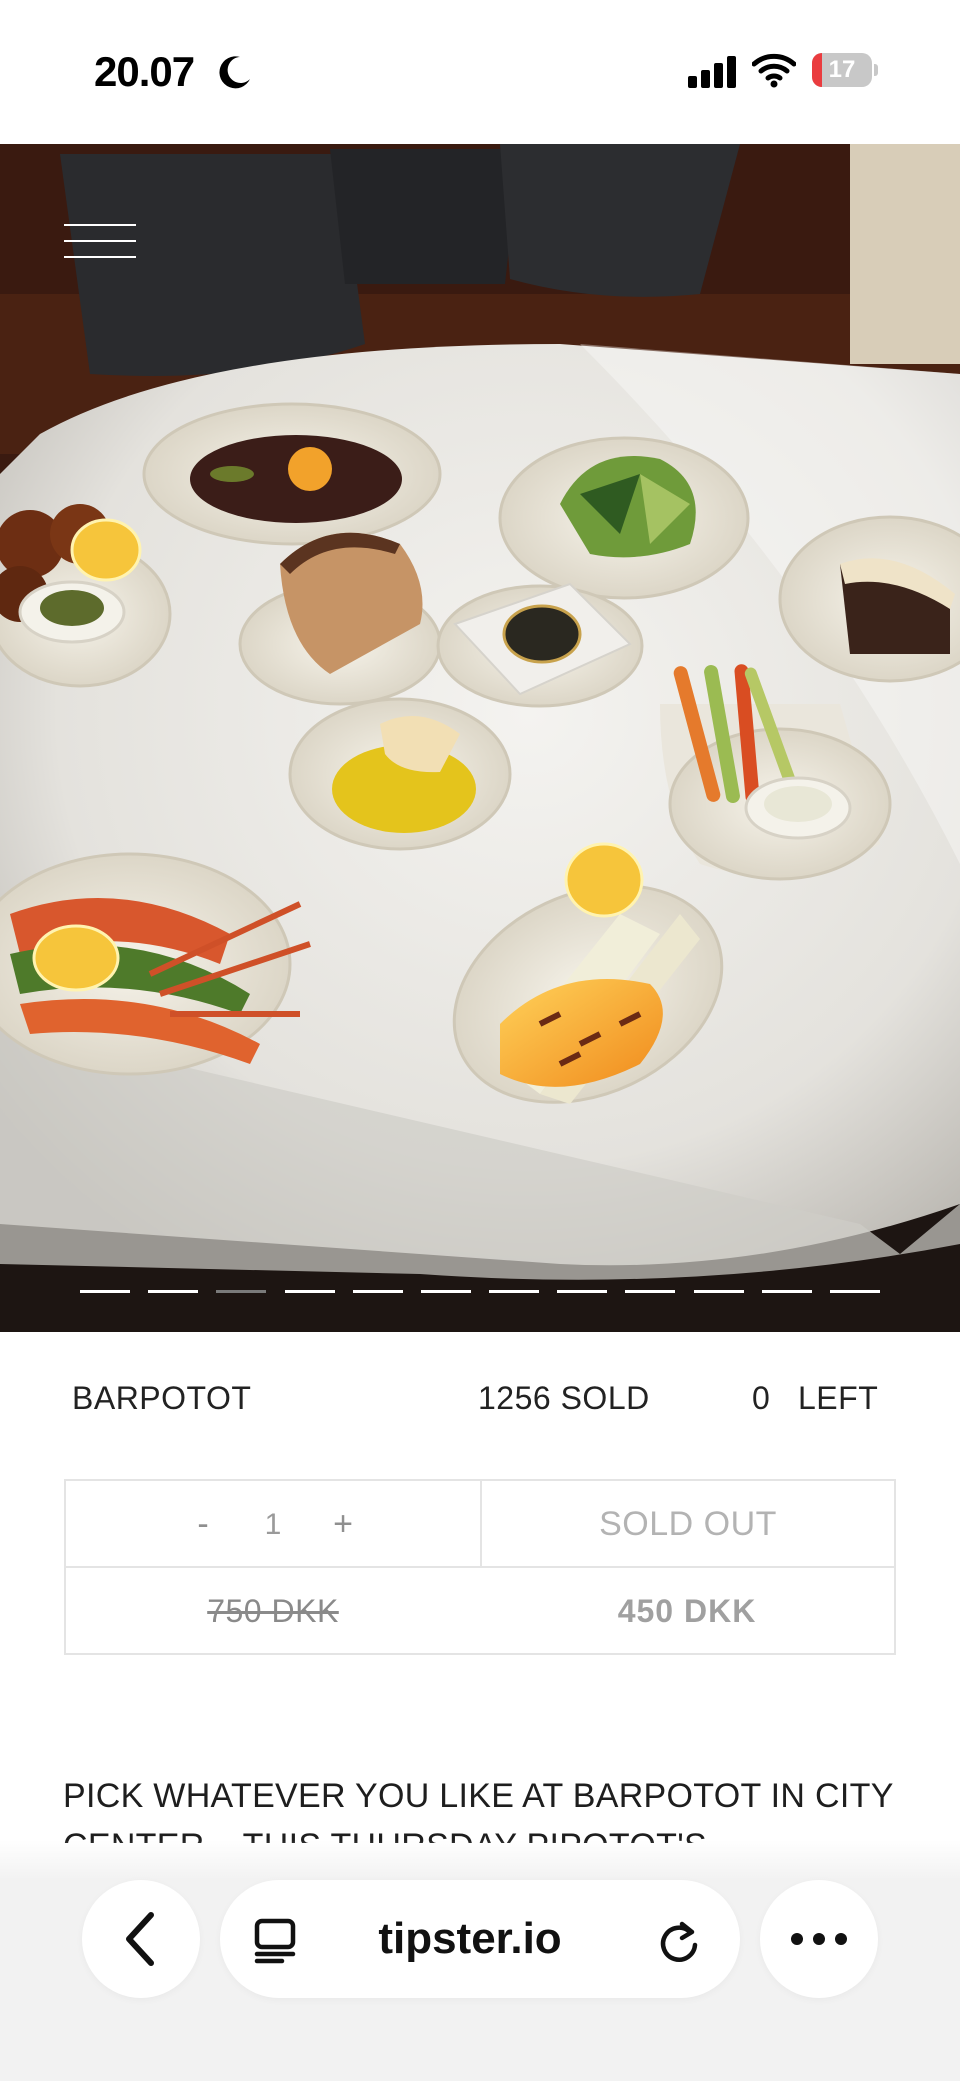 The width and height of the screenshot is (960, 2081). Describe the element at coordinates (687, 1611) in the screenshot. I see `discounted-price: 450 DKK` at that location.